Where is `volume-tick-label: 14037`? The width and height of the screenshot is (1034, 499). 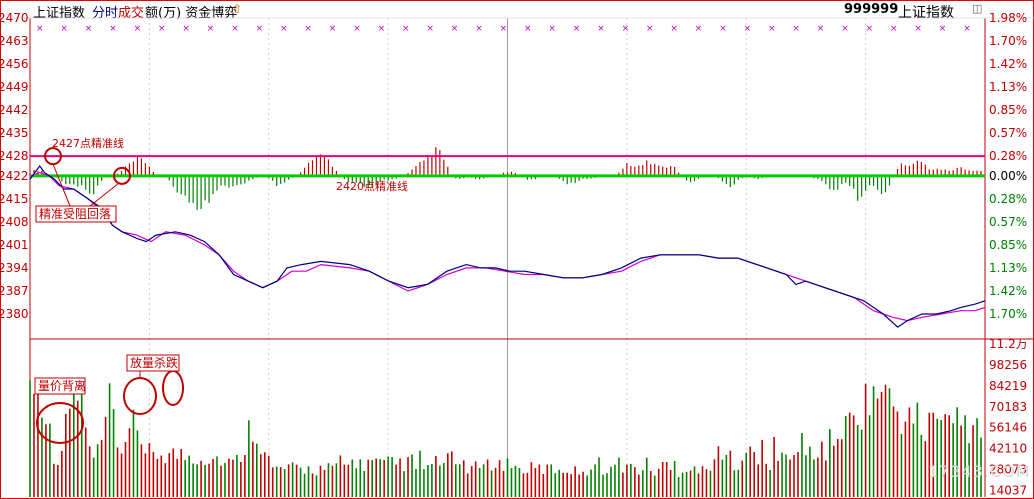
volume-tick-label: 14037 is located at coordinates (1008, 491).